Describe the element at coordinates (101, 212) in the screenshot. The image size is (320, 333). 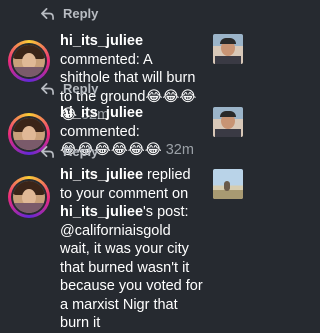
I see `post-owner-link: hi_its_juliee` at that location.